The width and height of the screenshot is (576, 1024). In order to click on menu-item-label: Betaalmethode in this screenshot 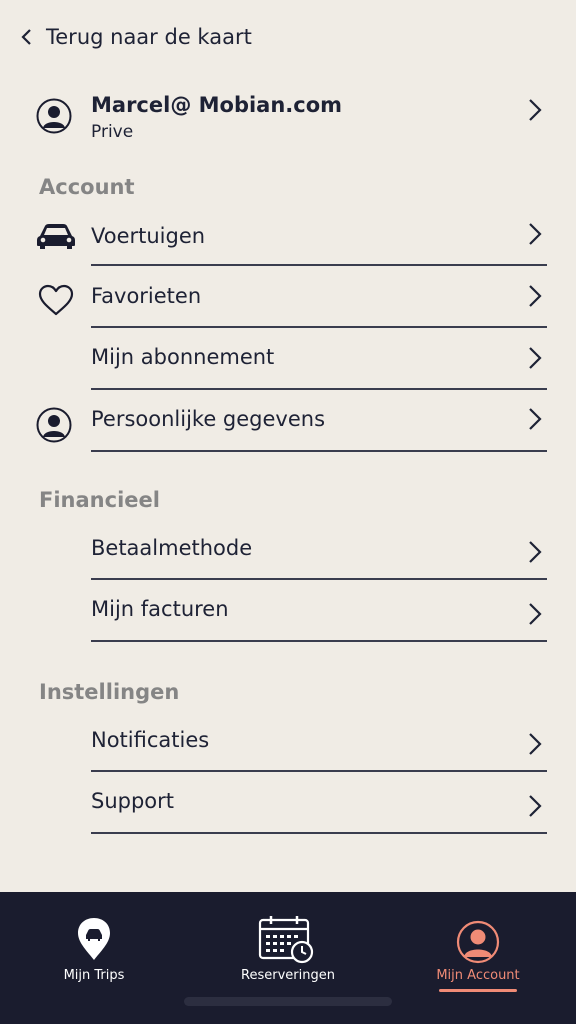, I will do `click(172, 548)`.